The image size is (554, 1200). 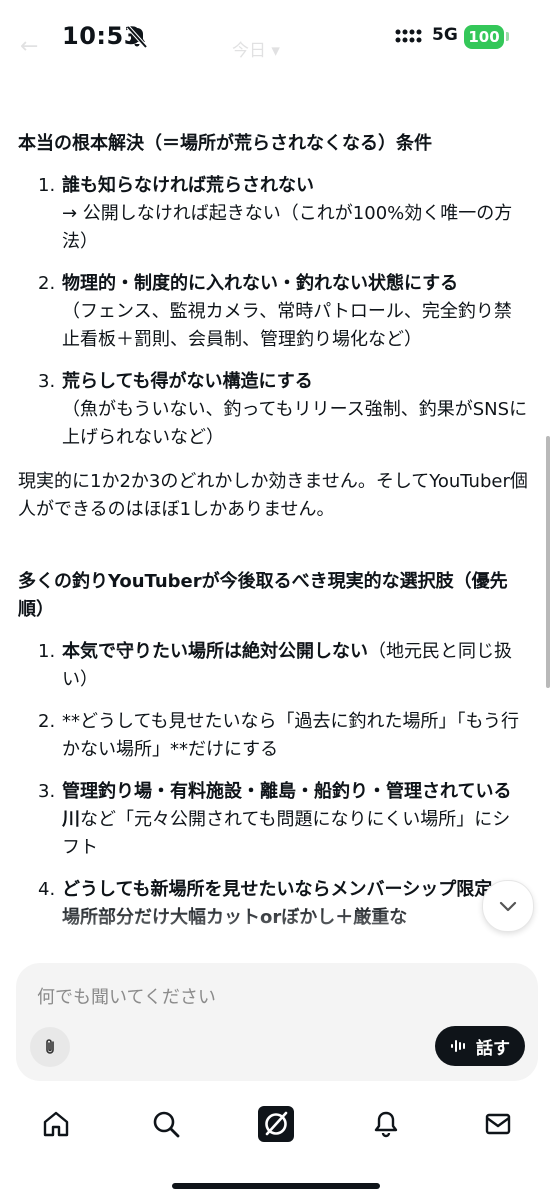 I want to click on mail-icon, so click(x=498, y=1124).